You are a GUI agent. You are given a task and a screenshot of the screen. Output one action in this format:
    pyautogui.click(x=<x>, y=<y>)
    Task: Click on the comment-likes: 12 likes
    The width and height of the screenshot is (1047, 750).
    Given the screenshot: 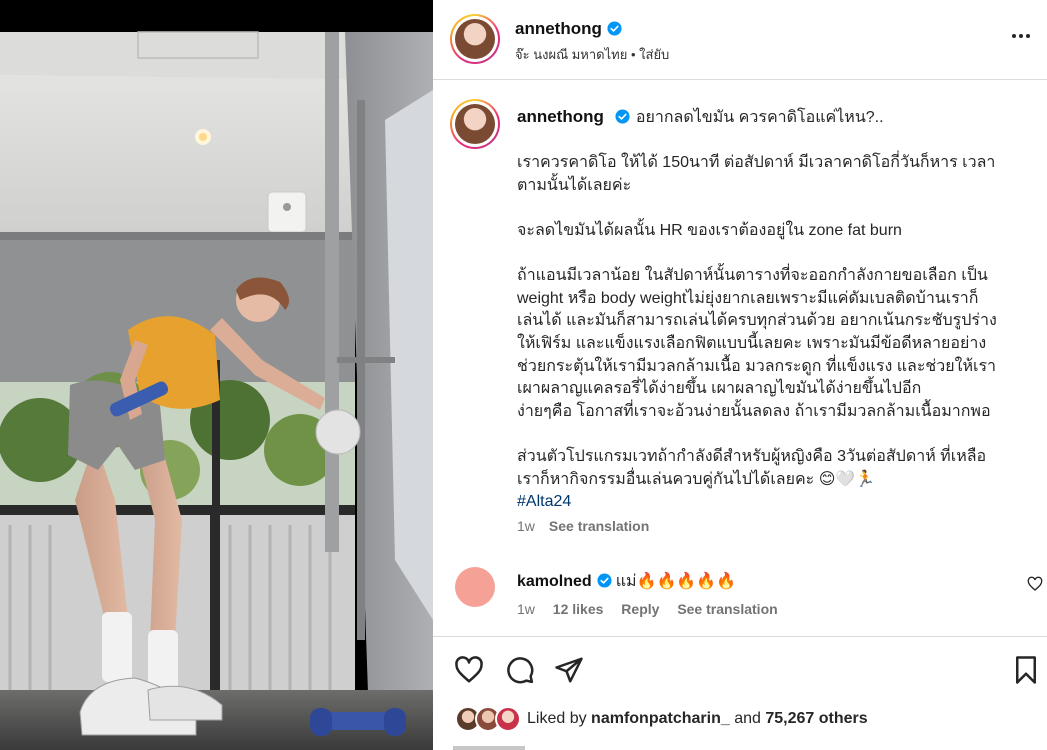 What is the action you would take?
    pyautogui.click(x=578, y=609)
    